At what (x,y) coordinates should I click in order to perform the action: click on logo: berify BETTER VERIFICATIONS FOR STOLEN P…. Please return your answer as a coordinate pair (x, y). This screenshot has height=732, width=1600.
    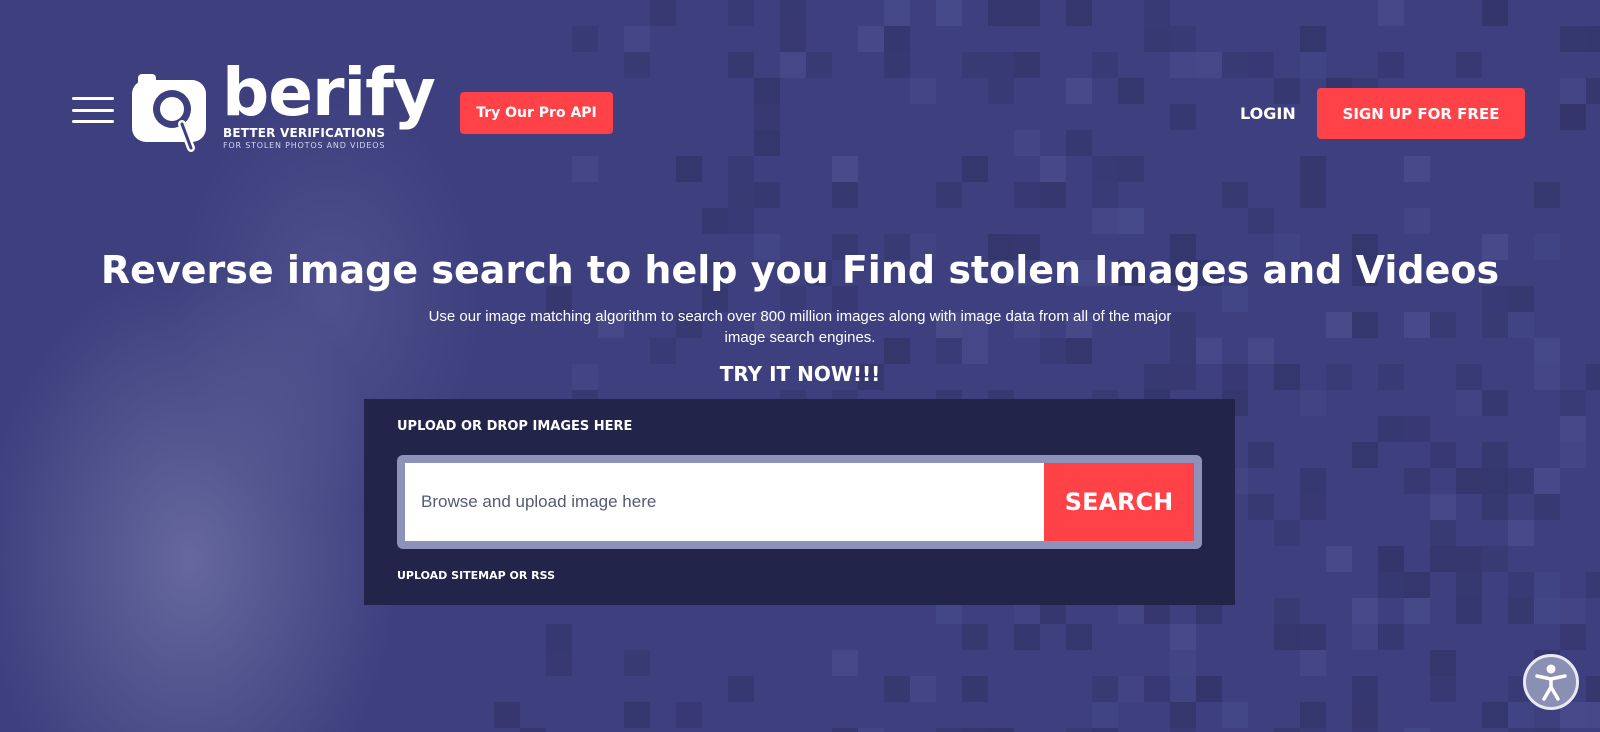
    Looking at the image, I should click on (282, 110).